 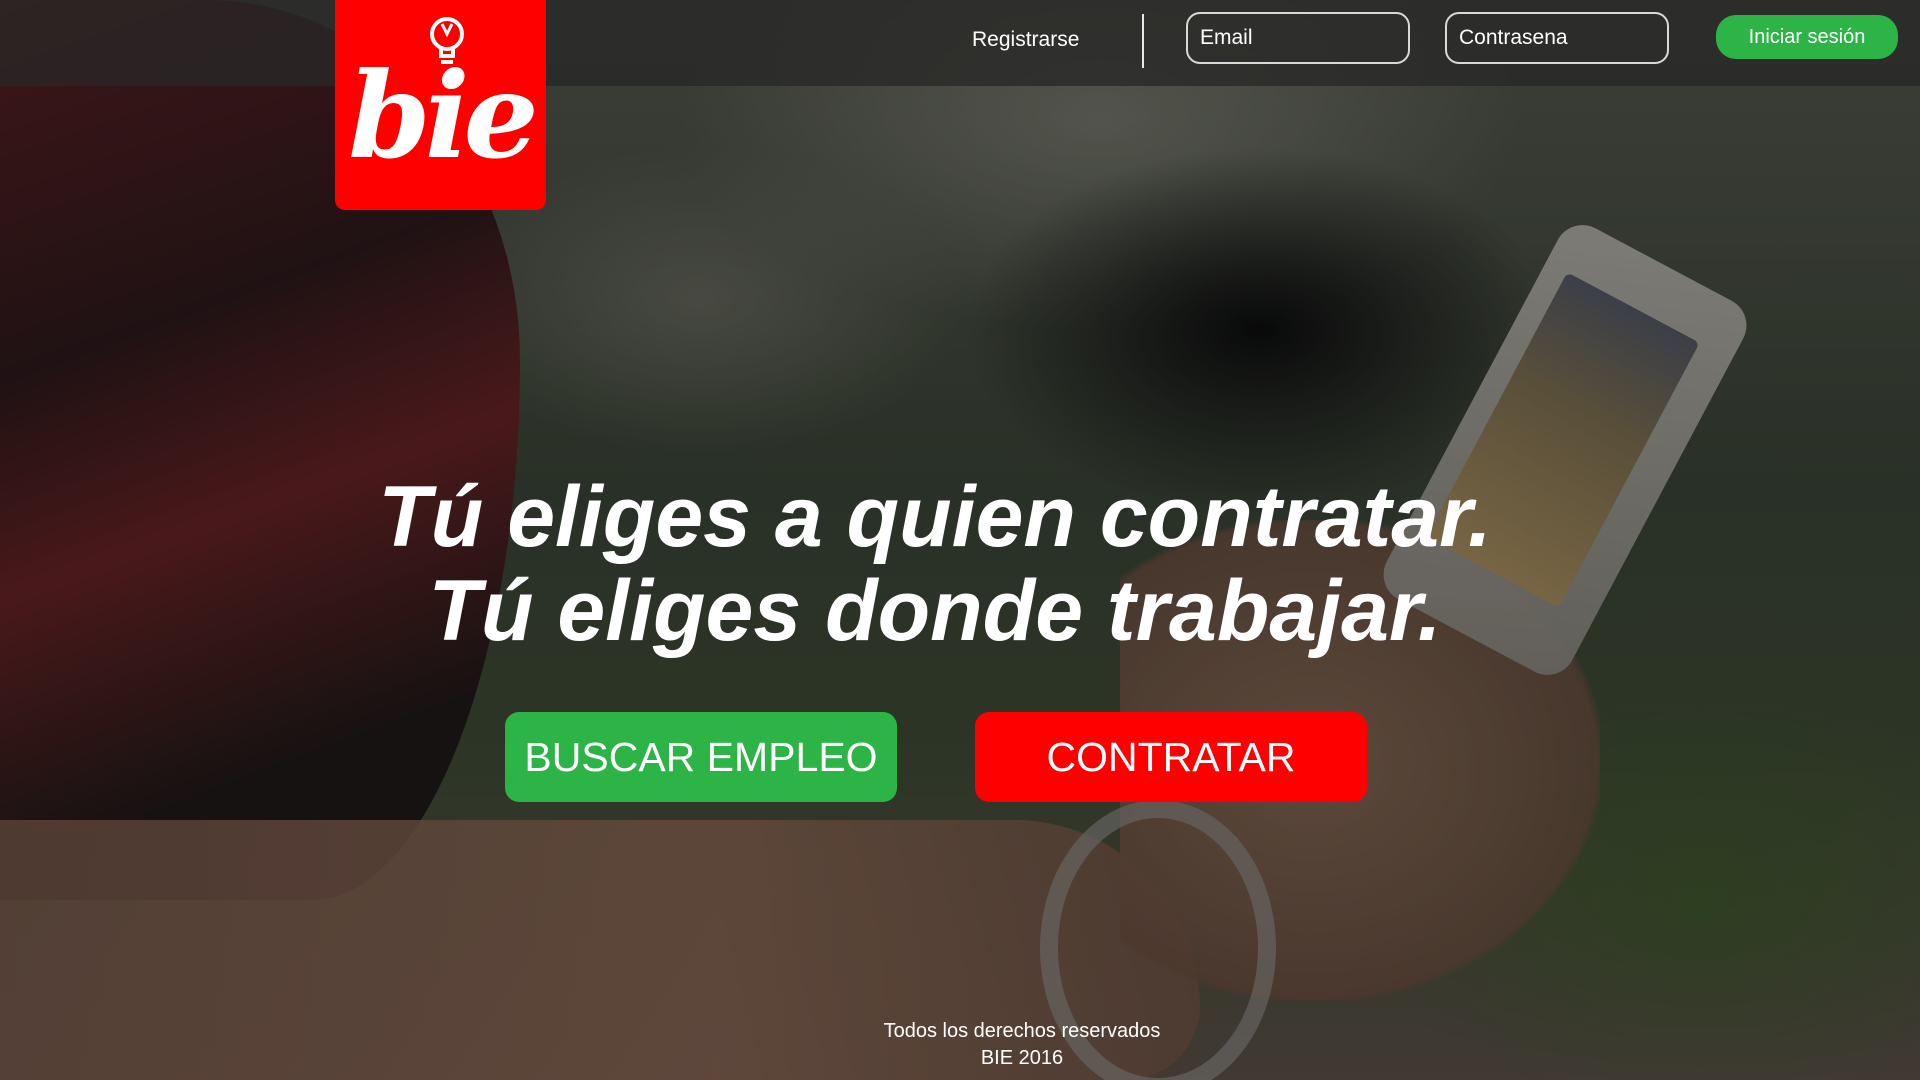 What do you see at coordinates (1022, 1031) in the screenshot?
I see `footer-rights: Todos los derechos reservados` at bounding box center [1022, 1031].